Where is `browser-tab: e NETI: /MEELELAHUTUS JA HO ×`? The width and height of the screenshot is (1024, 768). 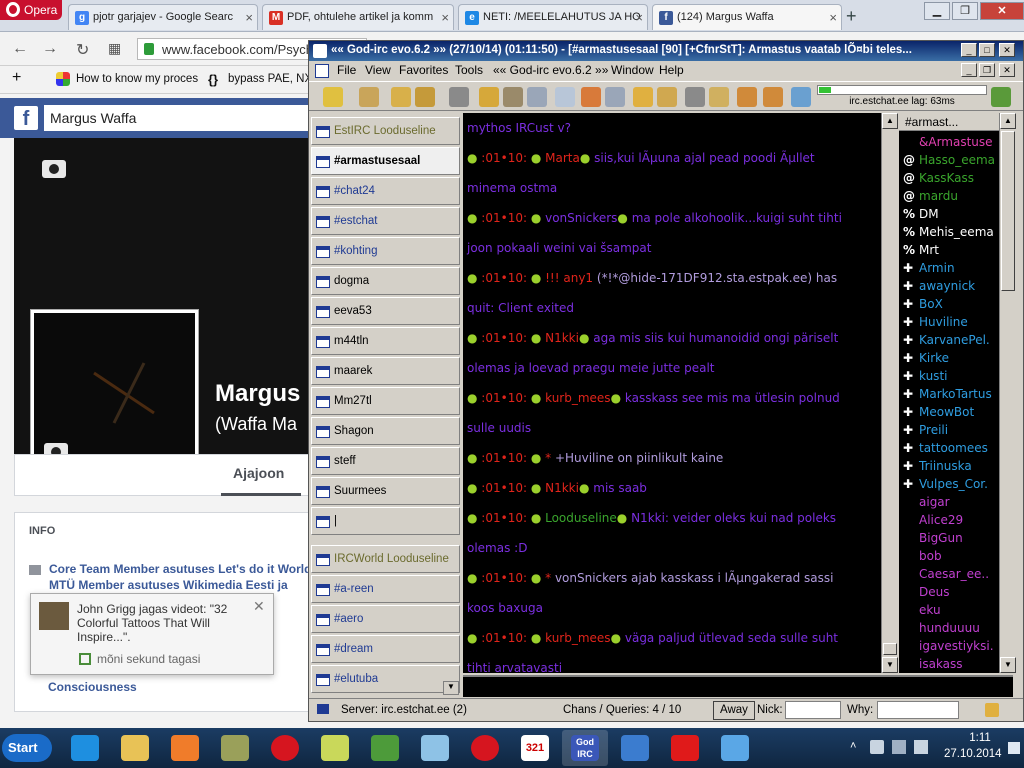
browser-tab: e NETI: /MEELELAHUTUS JA HO × is located at coordinates (553, 17).